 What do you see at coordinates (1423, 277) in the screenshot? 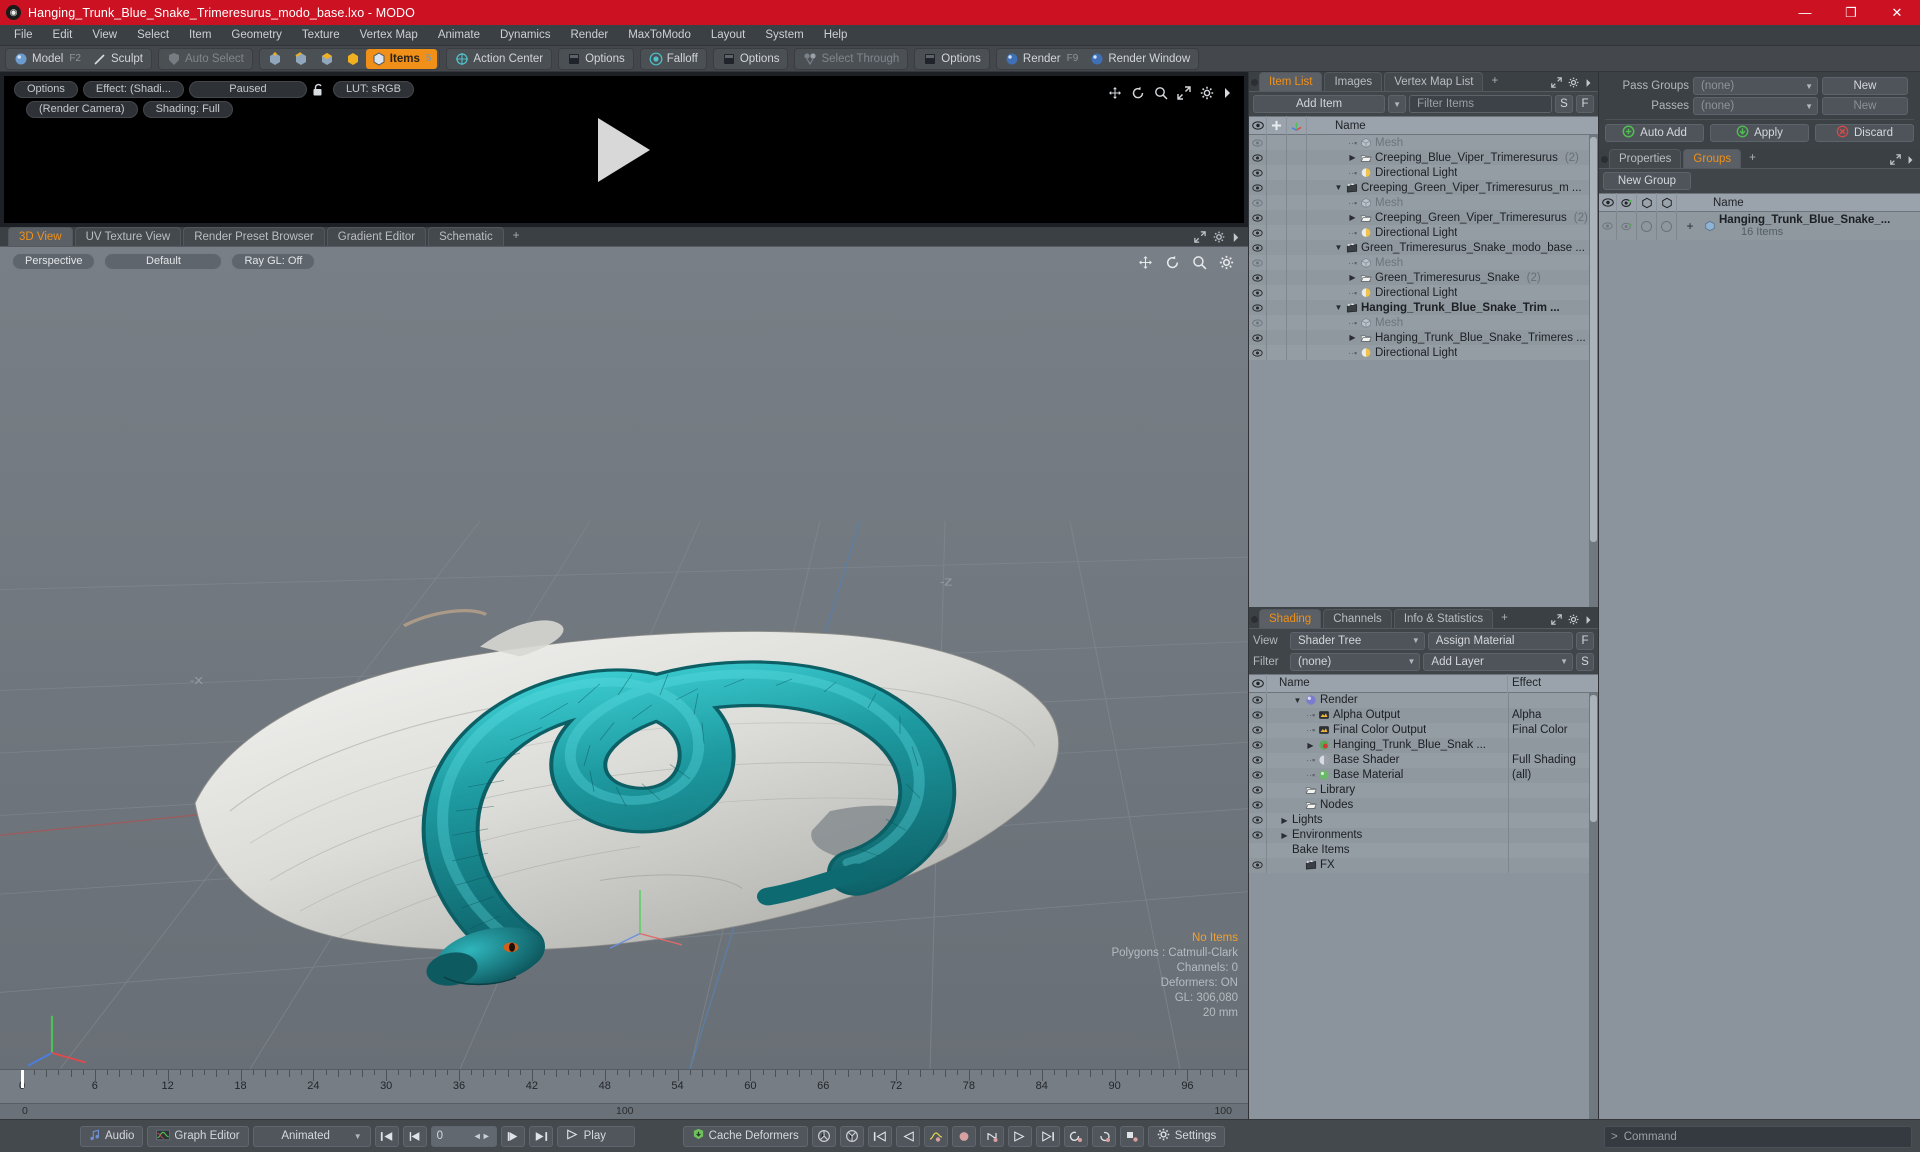
I see `item-list-row: ▶ Green_Trimeresurus_Snake (2)` at bounding box center [1423, 277].